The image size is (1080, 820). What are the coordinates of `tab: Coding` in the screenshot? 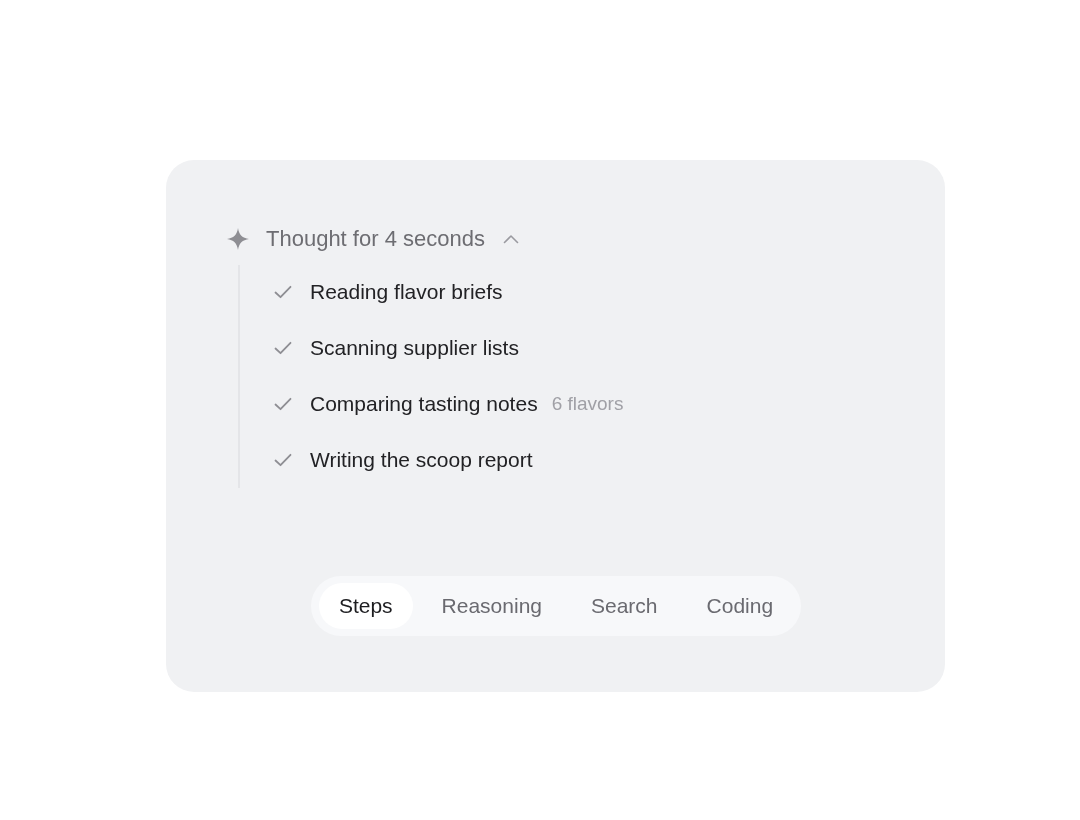 It's located at (740, 606).